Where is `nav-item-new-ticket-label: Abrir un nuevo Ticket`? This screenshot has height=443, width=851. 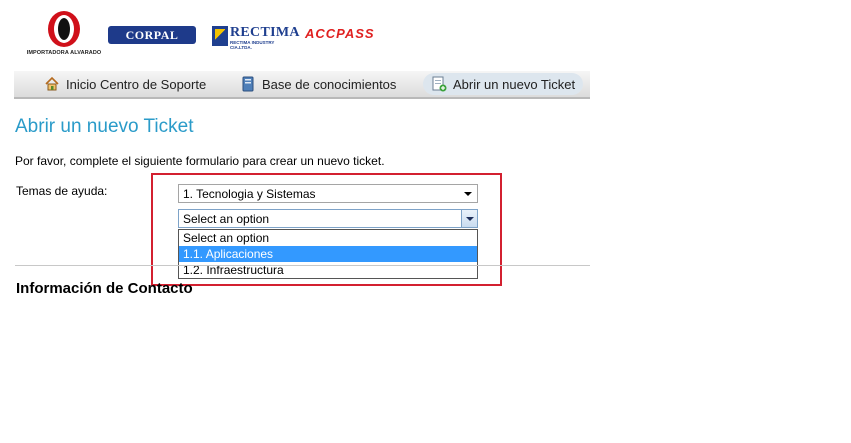
nav-item-new-ticket-label: Abrir un nuevo Ticket is located at coordinates (514, 84).